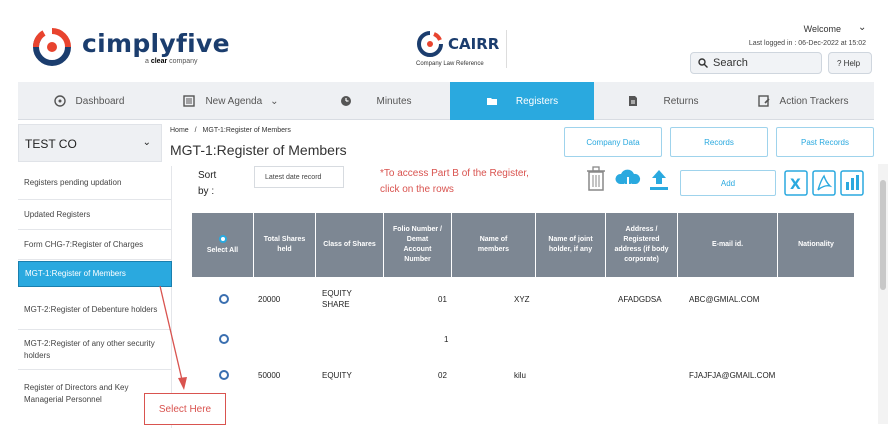  What do you see at coordinates (825, 142) in the screenshot?
I see `past-records-button: Past Records` at bounding box center [825, 142].